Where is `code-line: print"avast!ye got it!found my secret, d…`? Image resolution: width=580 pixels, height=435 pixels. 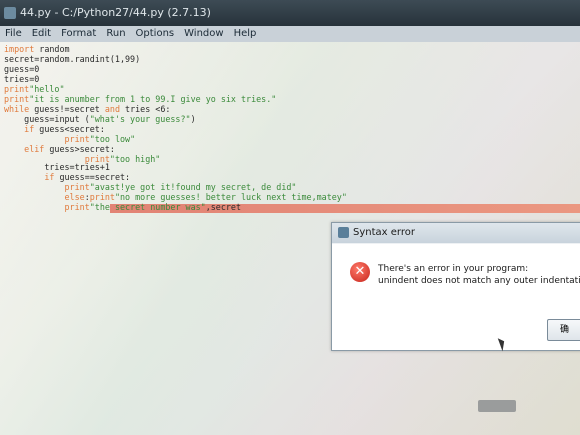
code-line: print"avast!ye got it!found my secret, d… is located at coordinates (150, 187).